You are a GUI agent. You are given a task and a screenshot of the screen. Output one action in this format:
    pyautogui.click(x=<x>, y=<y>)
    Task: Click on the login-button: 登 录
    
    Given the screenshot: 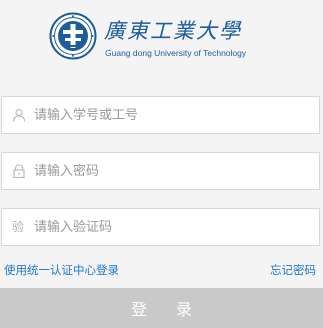 What is the action you would take?
    pyautogui.click(x=161, y=308)
    